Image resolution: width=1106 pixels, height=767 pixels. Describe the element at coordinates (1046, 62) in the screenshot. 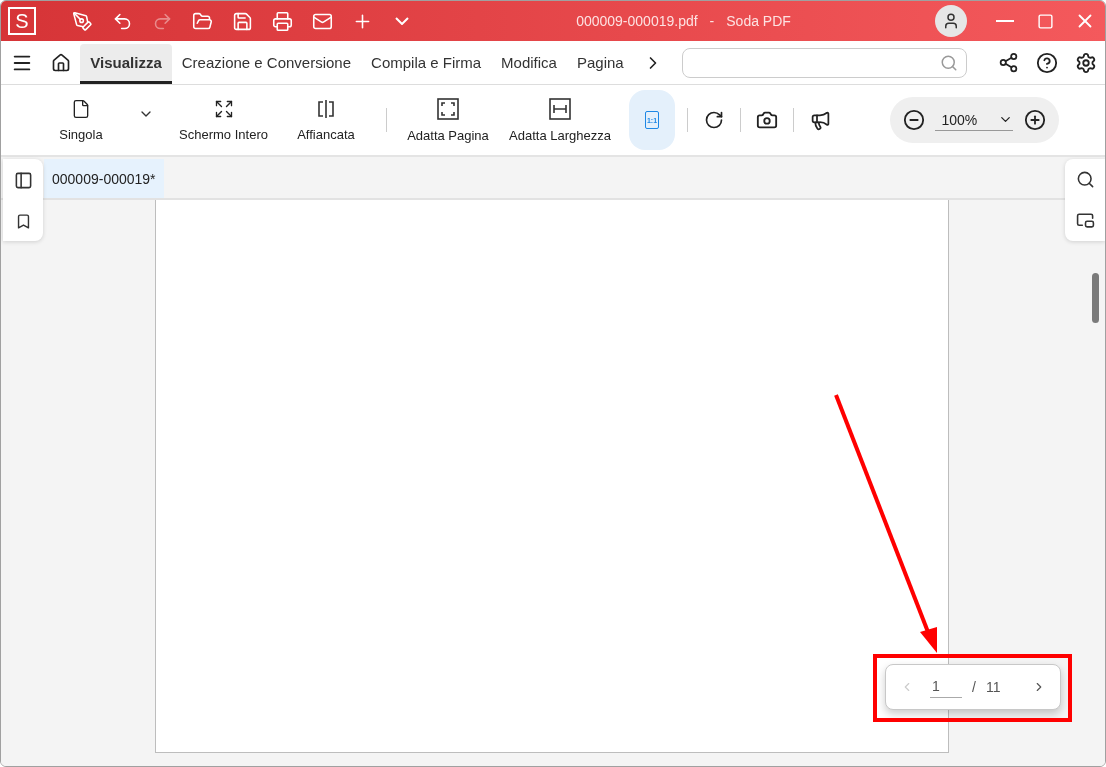

I see `help-icon` at that location.